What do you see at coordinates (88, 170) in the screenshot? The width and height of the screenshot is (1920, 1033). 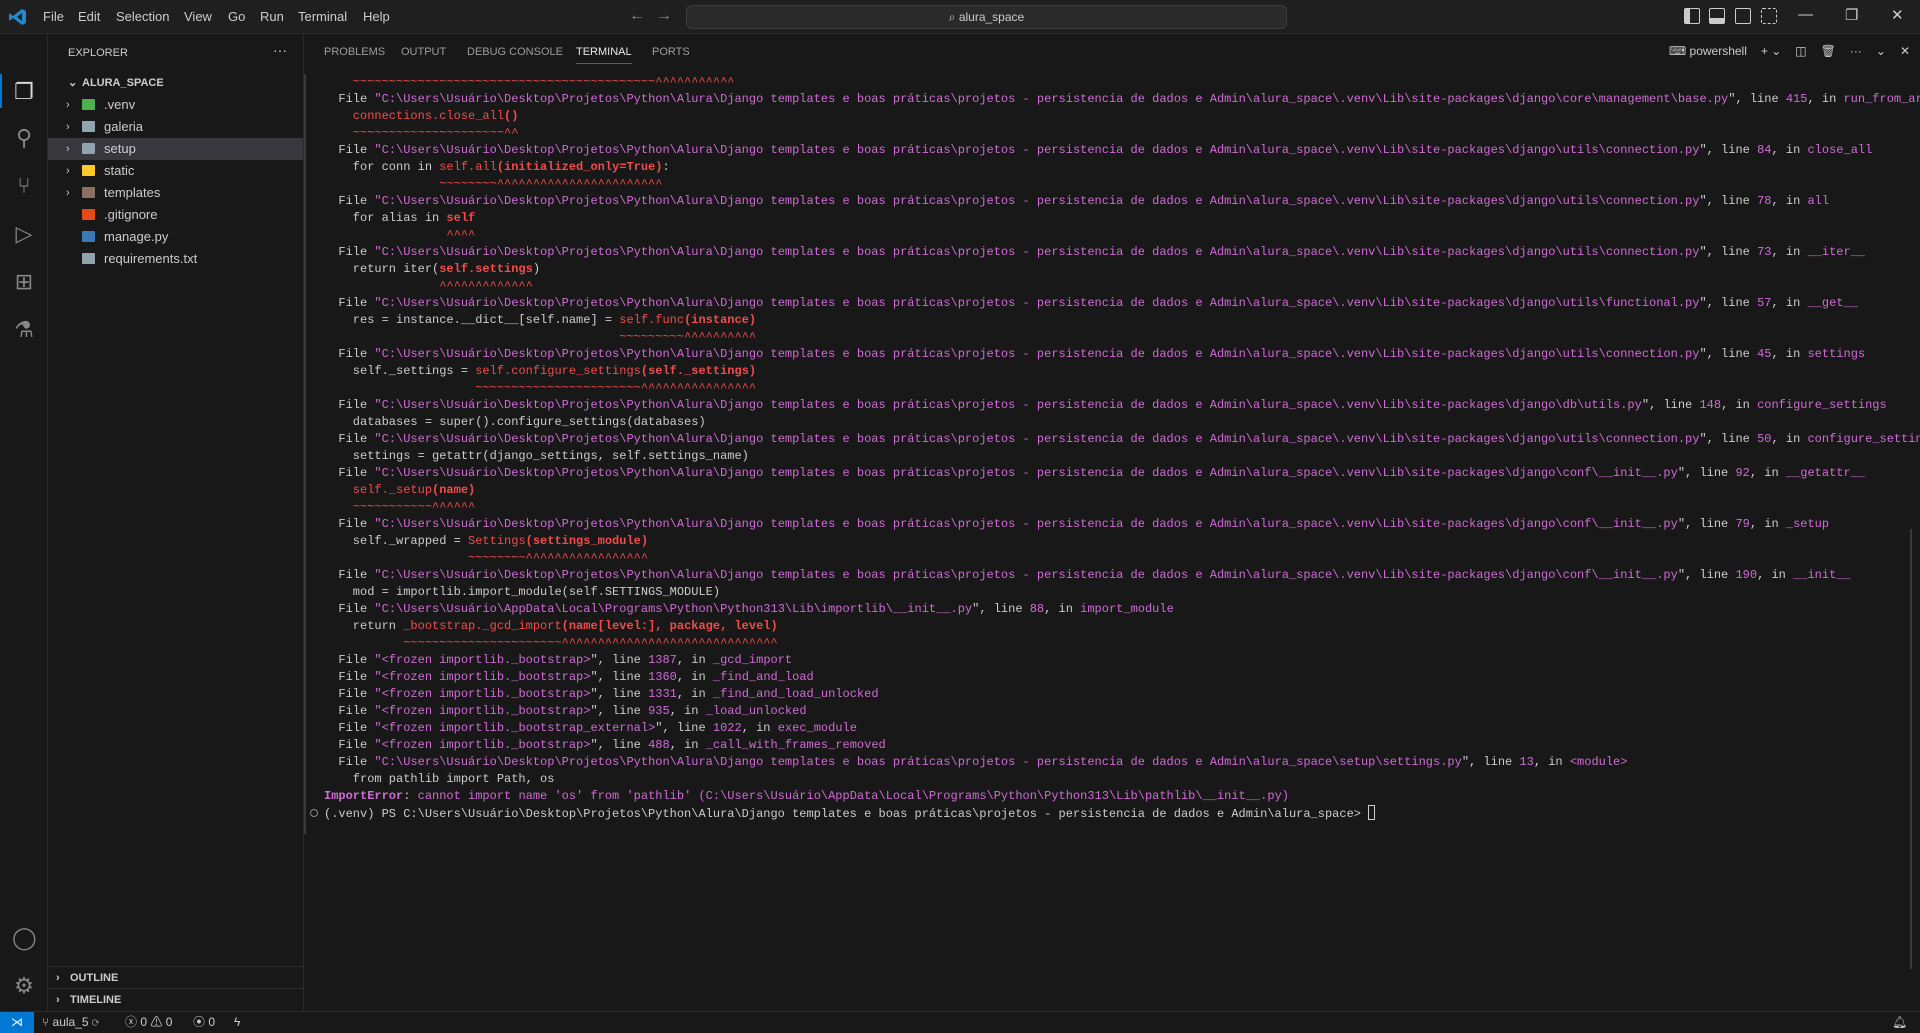 I see `folder-icon` at bounding box center [88, 170].